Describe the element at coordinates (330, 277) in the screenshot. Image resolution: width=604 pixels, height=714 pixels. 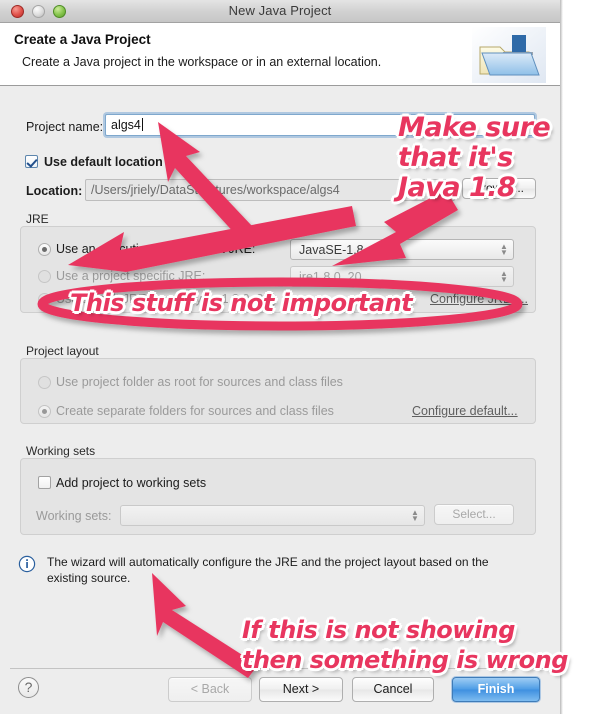
I see `jre-project-specific-value: jre1.8.0_20` at that location.